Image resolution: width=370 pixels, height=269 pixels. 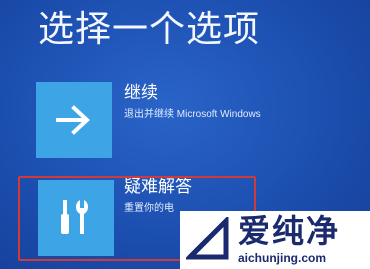 I want to click on arrow-right-icon, so click(x=73, y=120).